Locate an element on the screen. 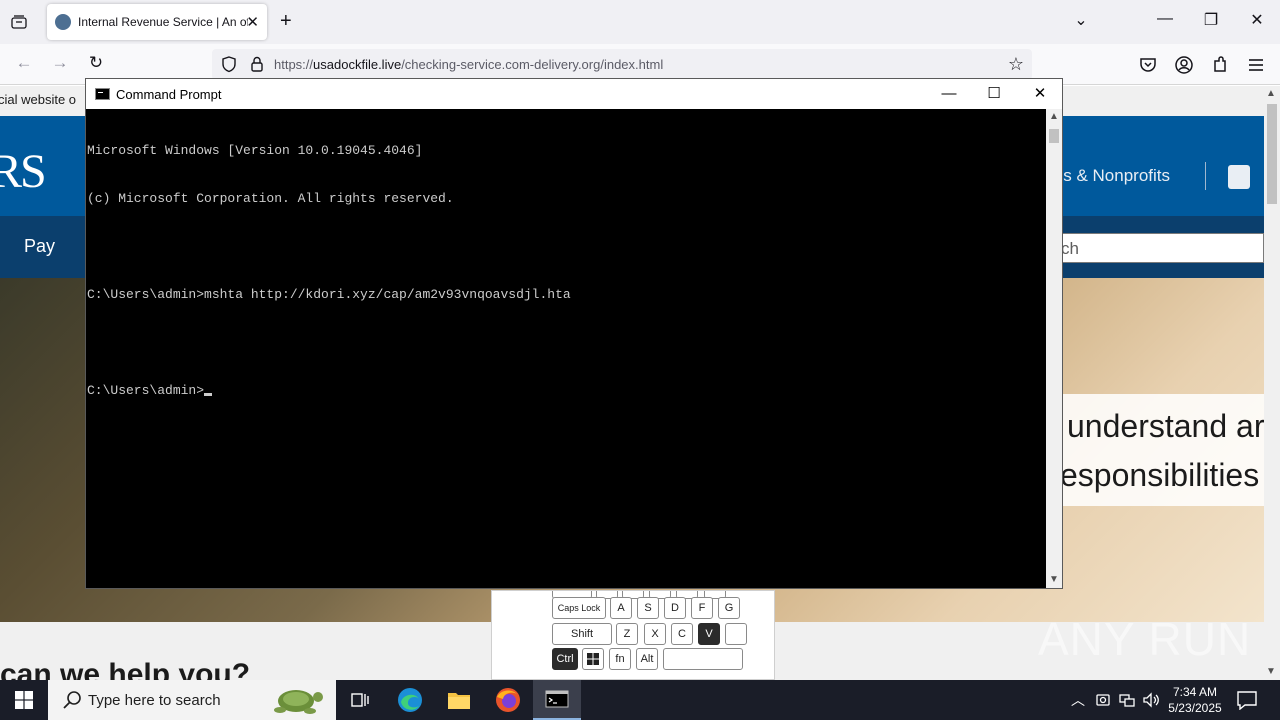 Image resolution: width=1280 pixels, height=720 pixels. irs-favicon-icon is located at coordinates (63, 22).